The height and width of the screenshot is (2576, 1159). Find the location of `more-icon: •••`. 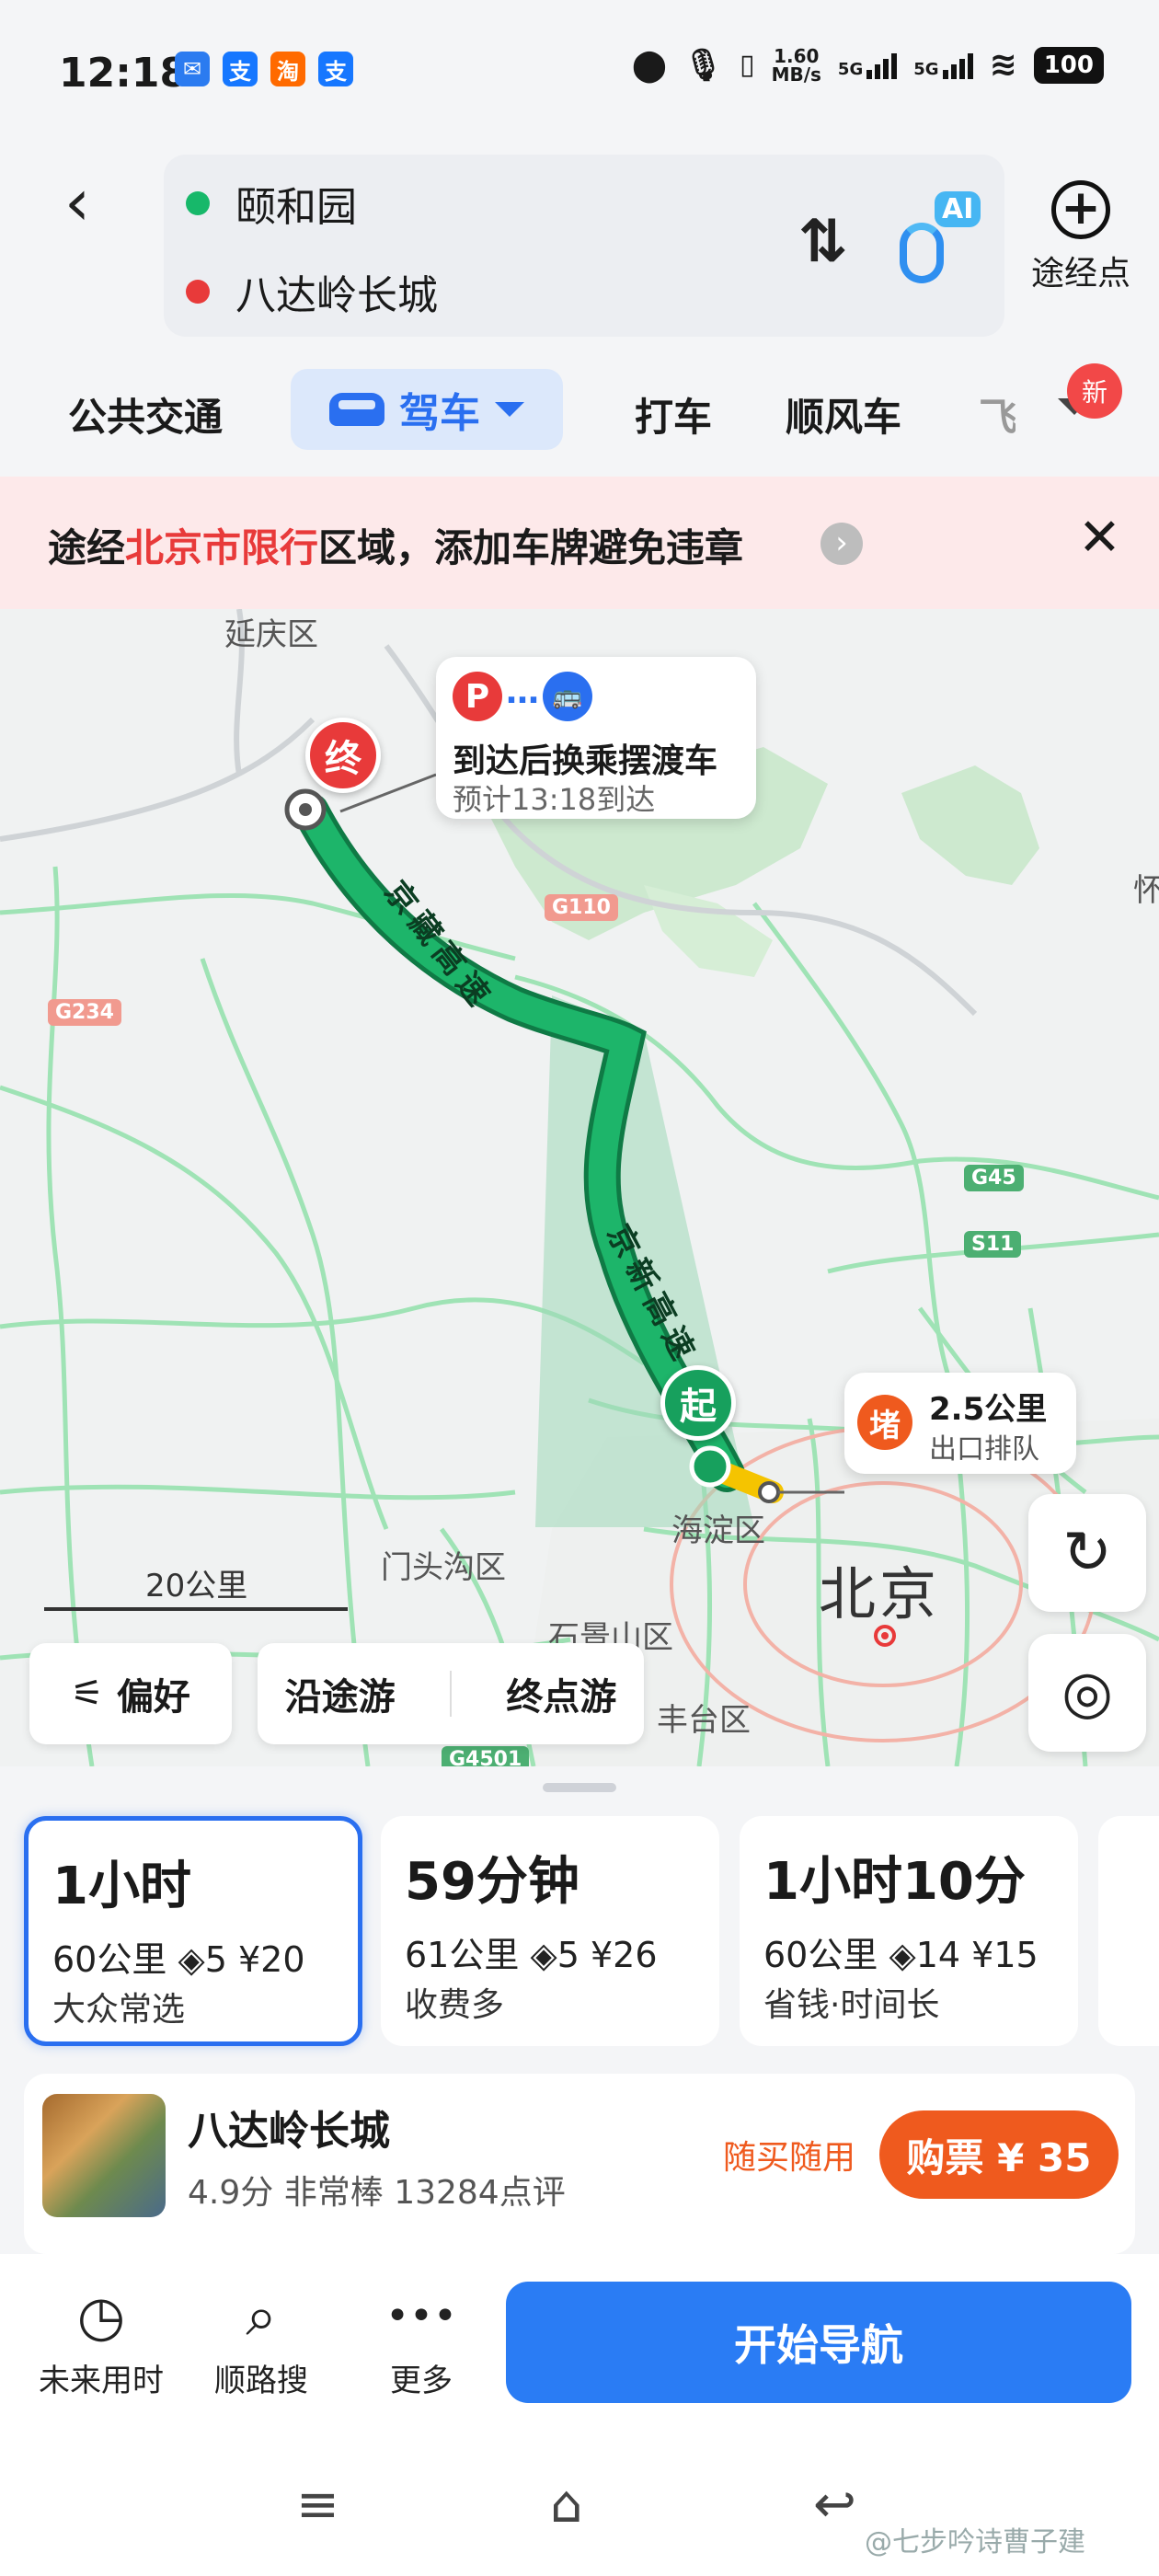

more-icon: ••• is located at coordinates (421, 2316).